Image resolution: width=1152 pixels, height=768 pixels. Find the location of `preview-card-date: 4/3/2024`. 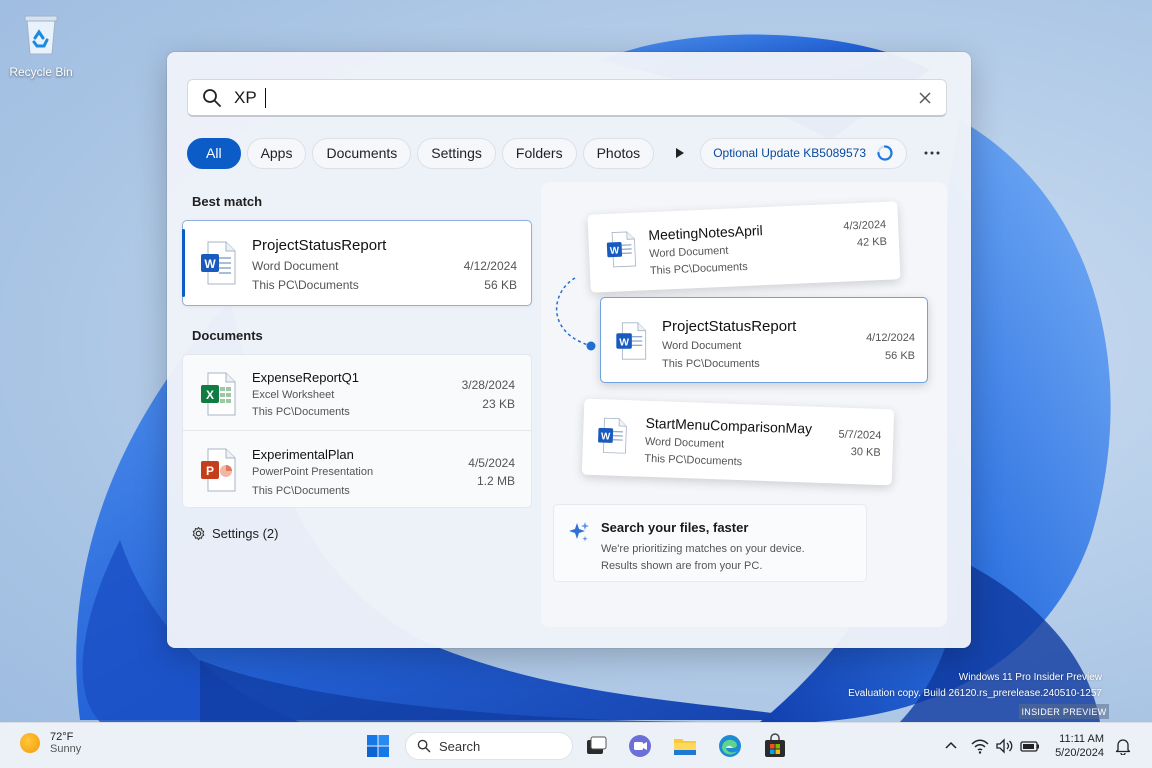

preview-card-date: 4/3/2024 is located at coordinates (865, 225).